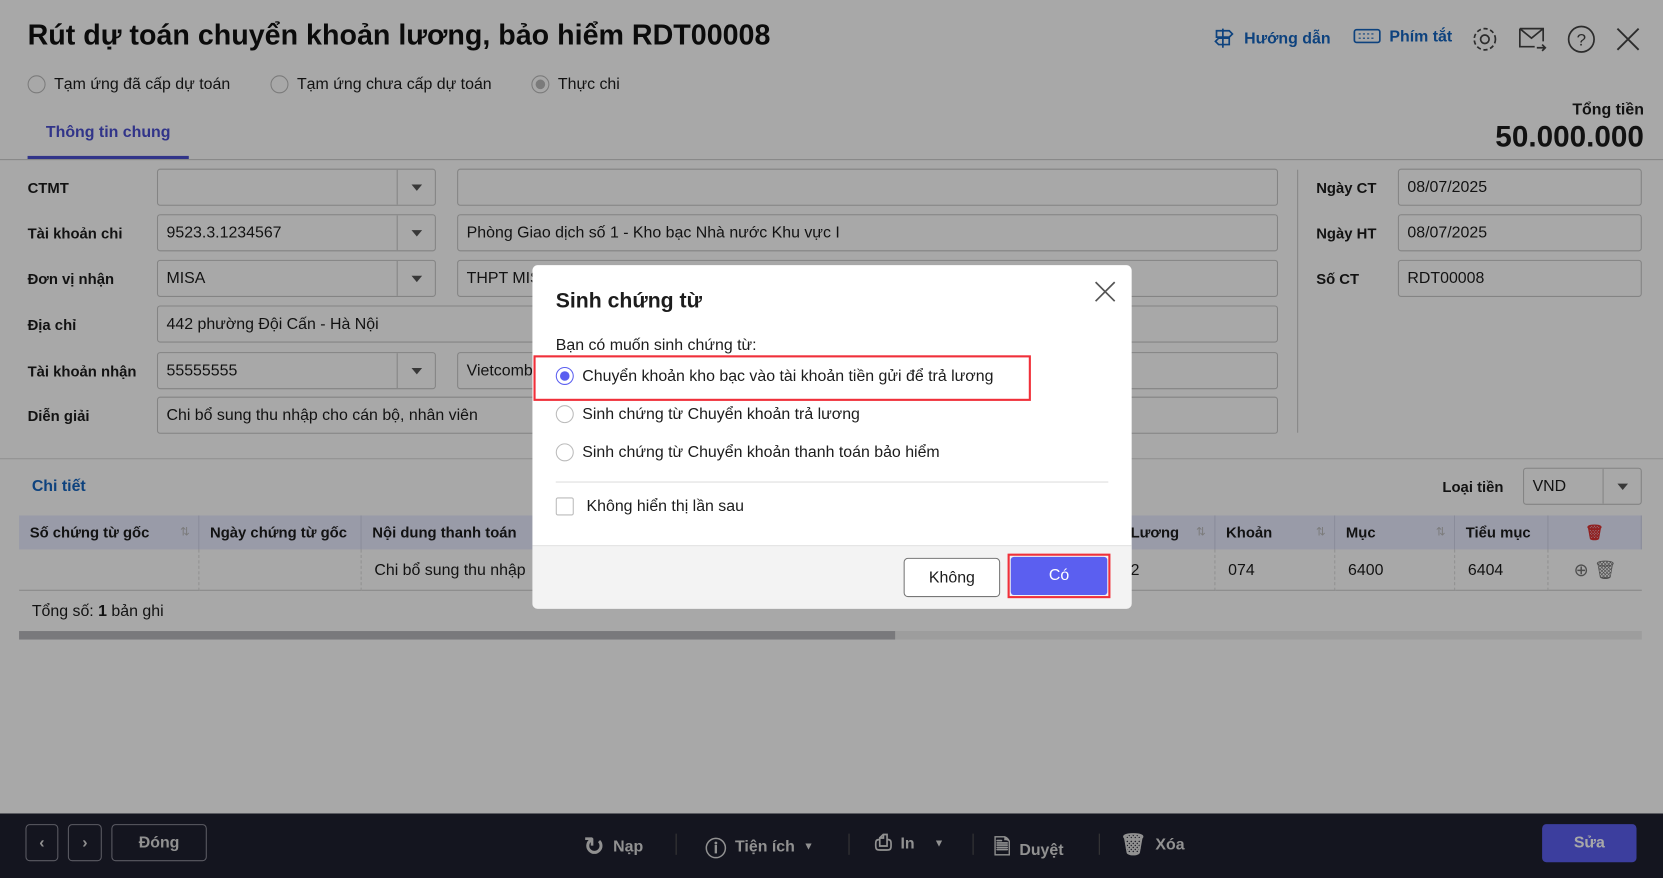 The height and width of the screenshot is (878, 1663). I want to click on no-button: Không, so click(952, 577).